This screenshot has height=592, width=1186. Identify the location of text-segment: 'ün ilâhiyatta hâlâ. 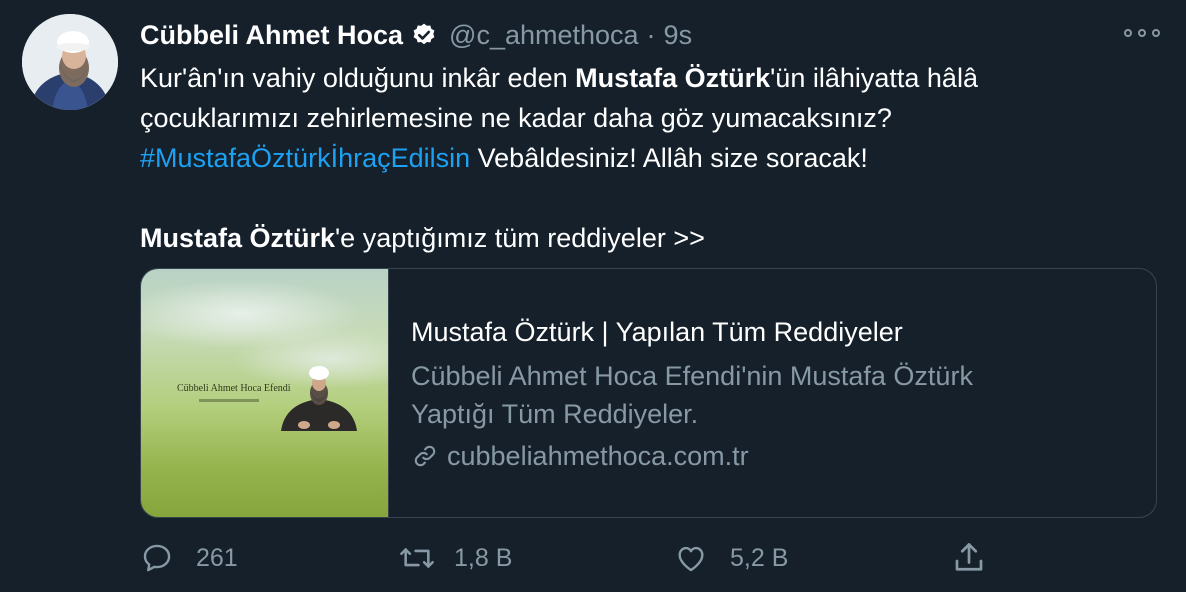
(874, 78).